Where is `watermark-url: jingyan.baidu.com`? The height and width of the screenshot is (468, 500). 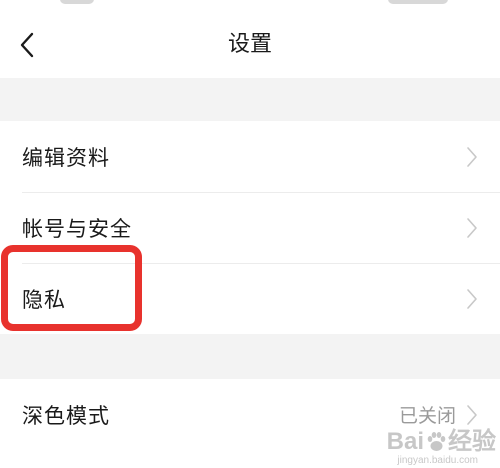 watermark-url: jingyan.baidu.com is located at coordinates (437, 460).